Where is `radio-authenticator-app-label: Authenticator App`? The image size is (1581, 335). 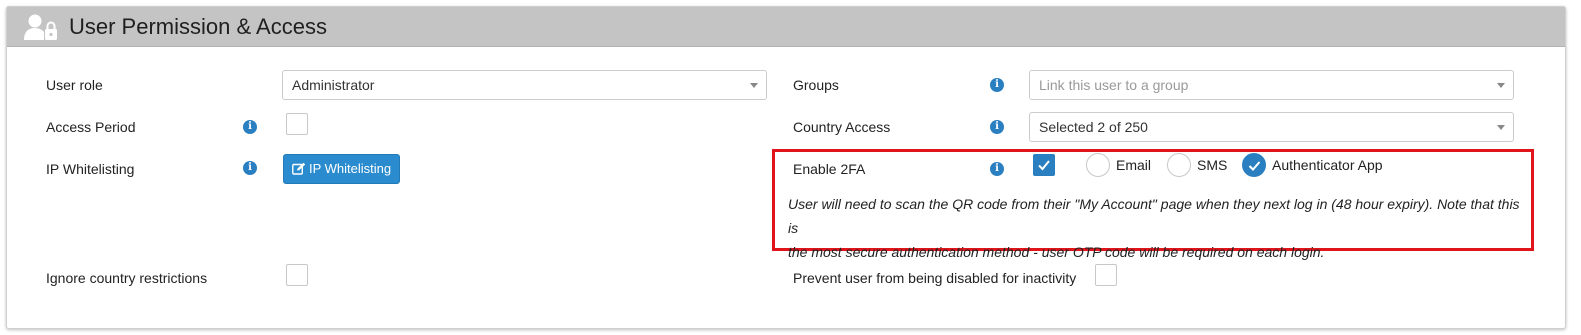
radio-authenticator-app-label: Authenticator App is located at coordinates (1327, 165).